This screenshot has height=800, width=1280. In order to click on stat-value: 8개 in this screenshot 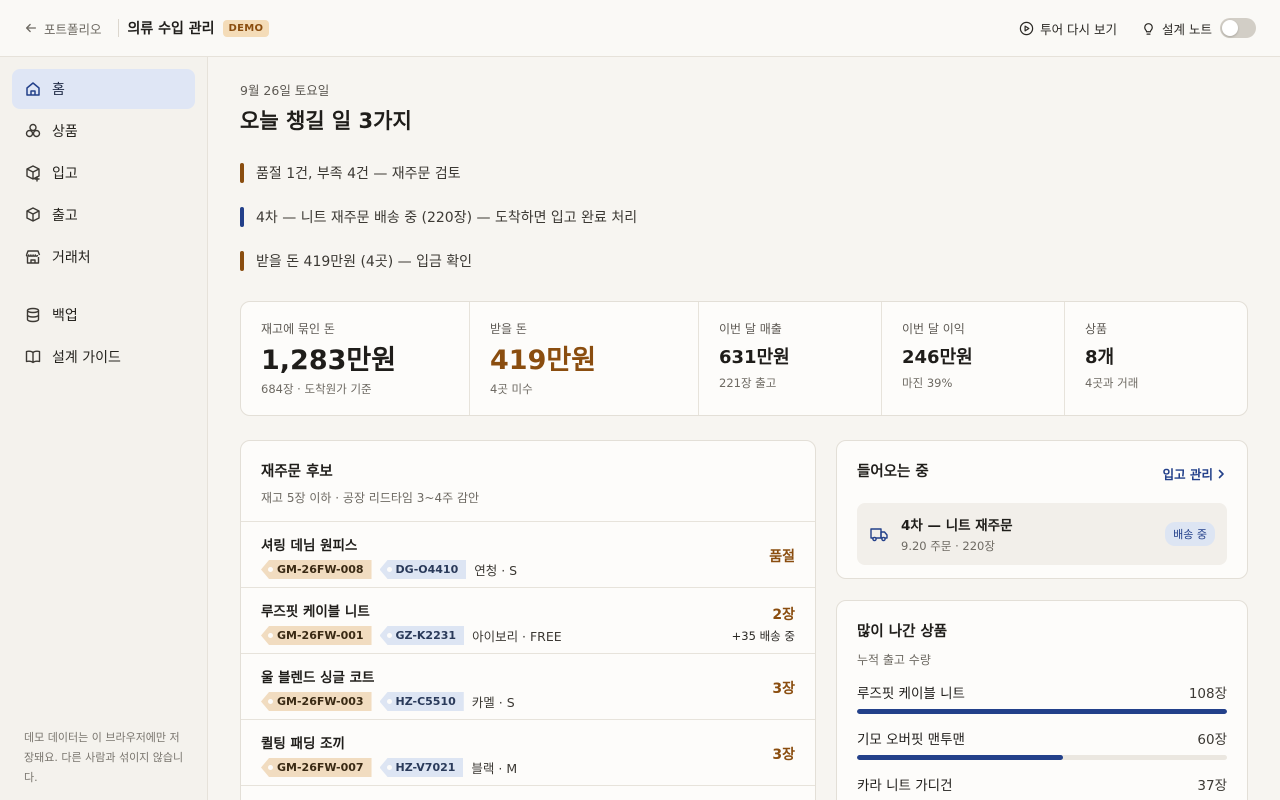, I will do `click(1100, 357)`.